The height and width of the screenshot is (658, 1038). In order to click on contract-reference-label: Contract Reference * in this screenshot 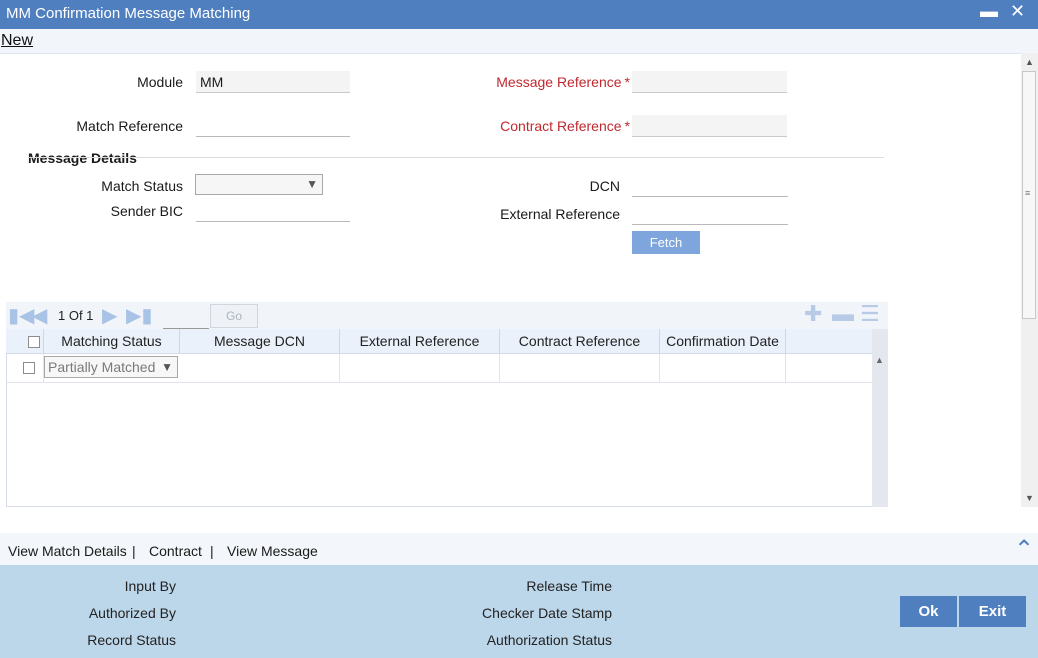, I will do `click(550, 126)`.